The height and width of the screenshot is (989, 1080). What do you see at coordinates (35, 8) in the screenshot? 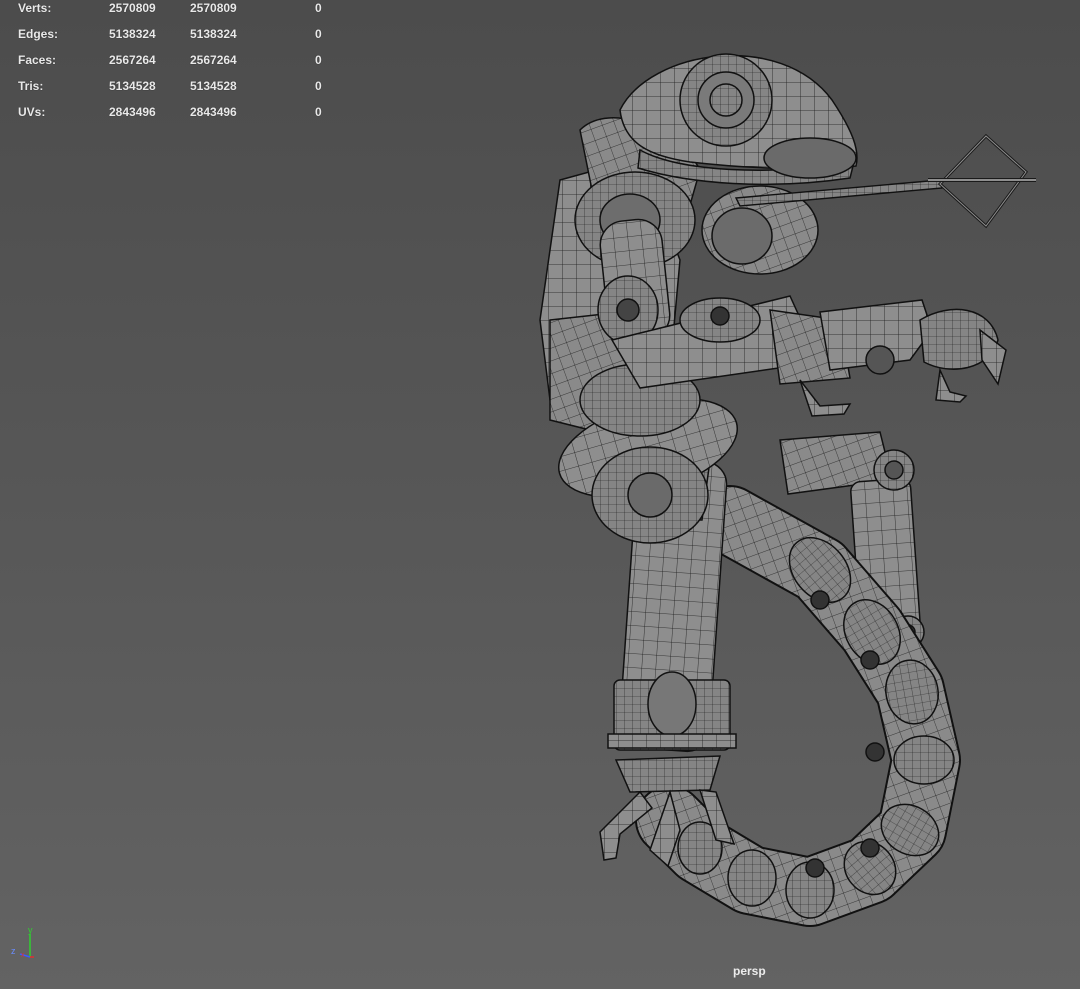
I see `stat-label: Verts:` at bounding box center [35, 8].